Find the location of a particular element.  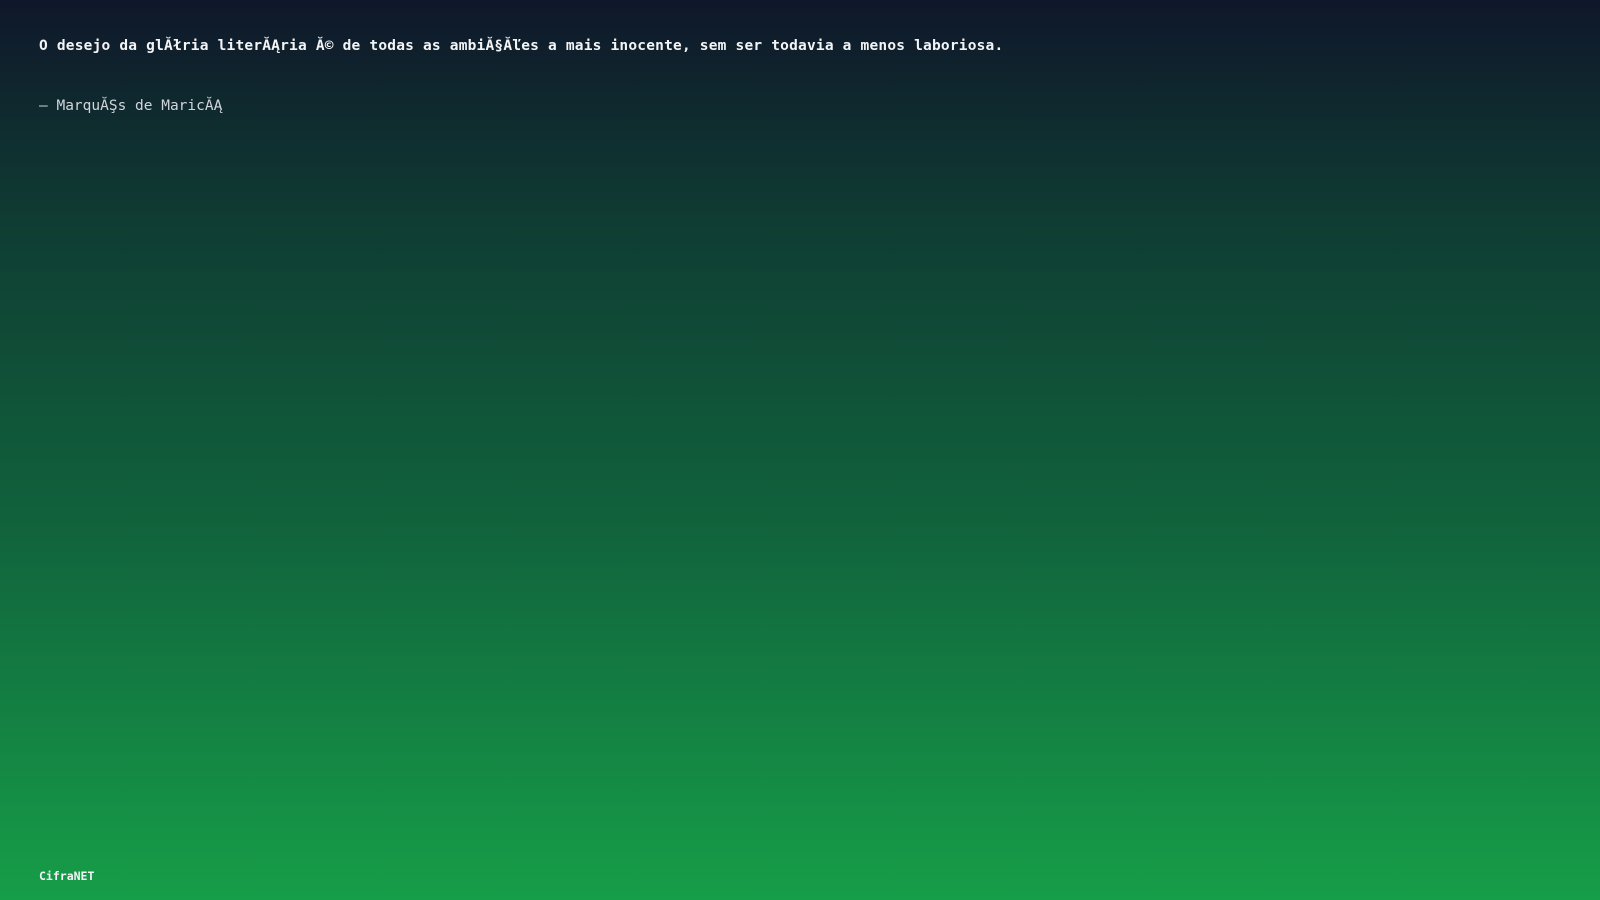

quote-author: – MarquĂŞs de MaricĂĄ is located at coordinates (131, 106).